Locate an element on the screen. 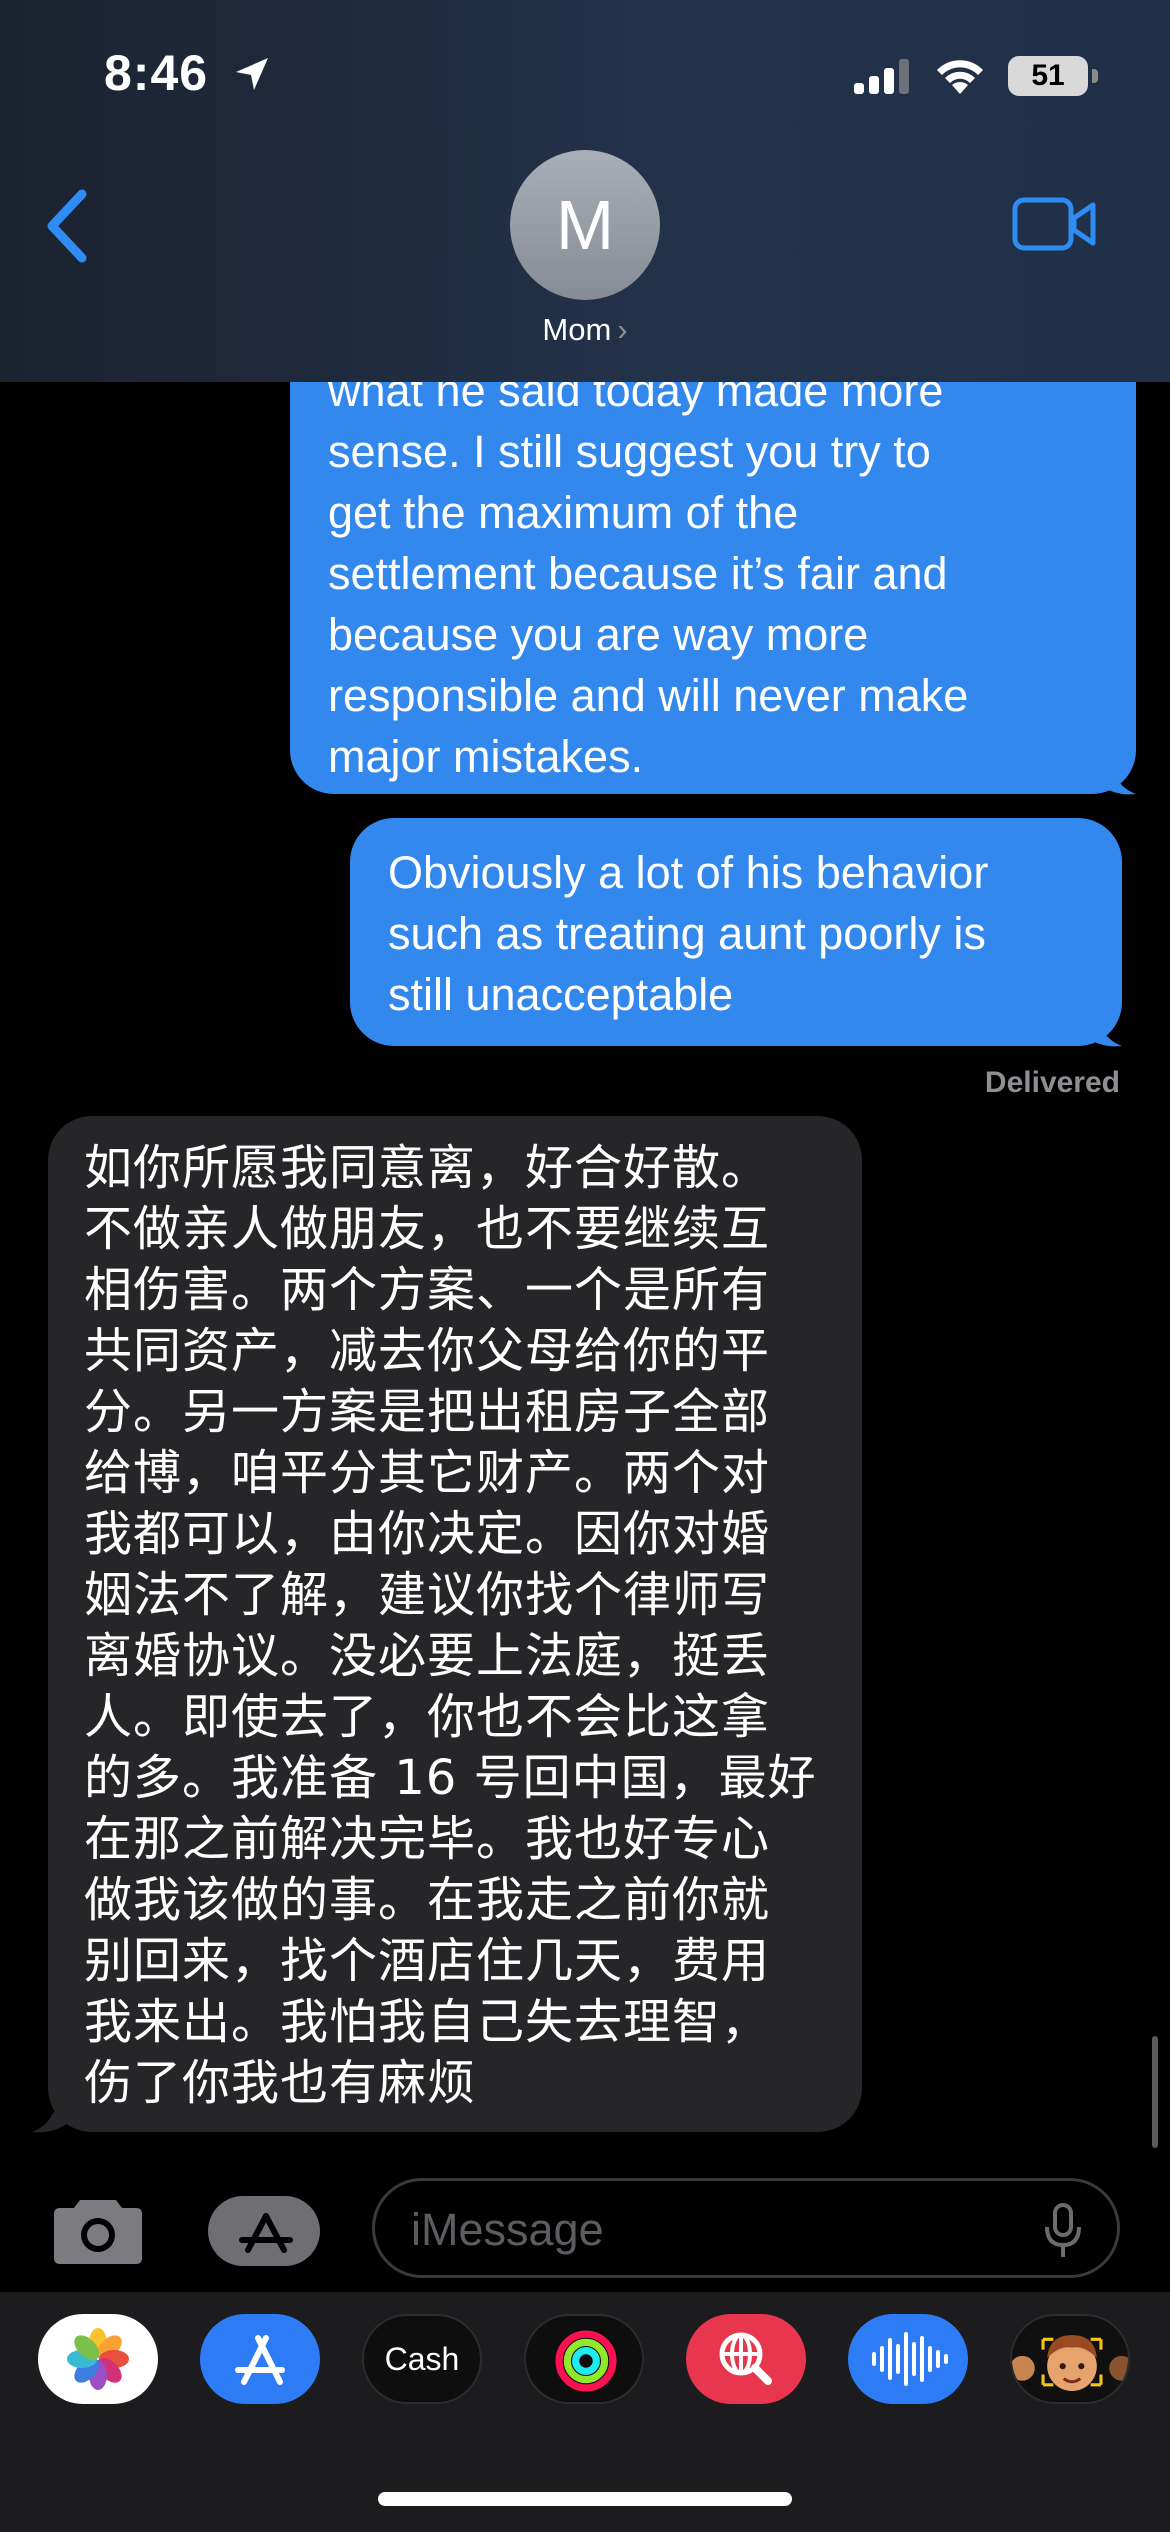 The image size is (1170, 2532). message-input is located at coordinates (721, 2230).